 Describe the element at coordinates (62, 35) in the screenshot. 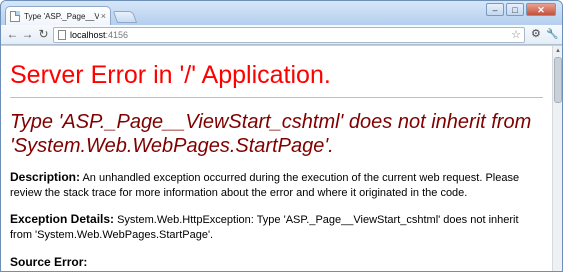

I see `page-icon` at that location.